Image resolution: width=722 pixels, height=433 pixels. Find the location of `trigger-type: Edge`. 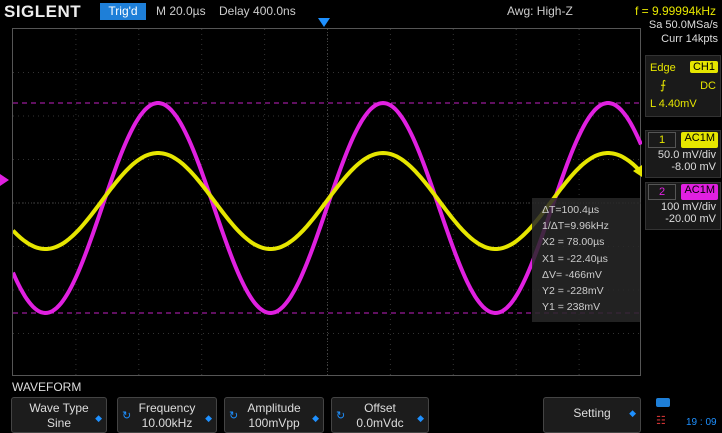

trigger-type: Edge is located at coordinates (663, 68).